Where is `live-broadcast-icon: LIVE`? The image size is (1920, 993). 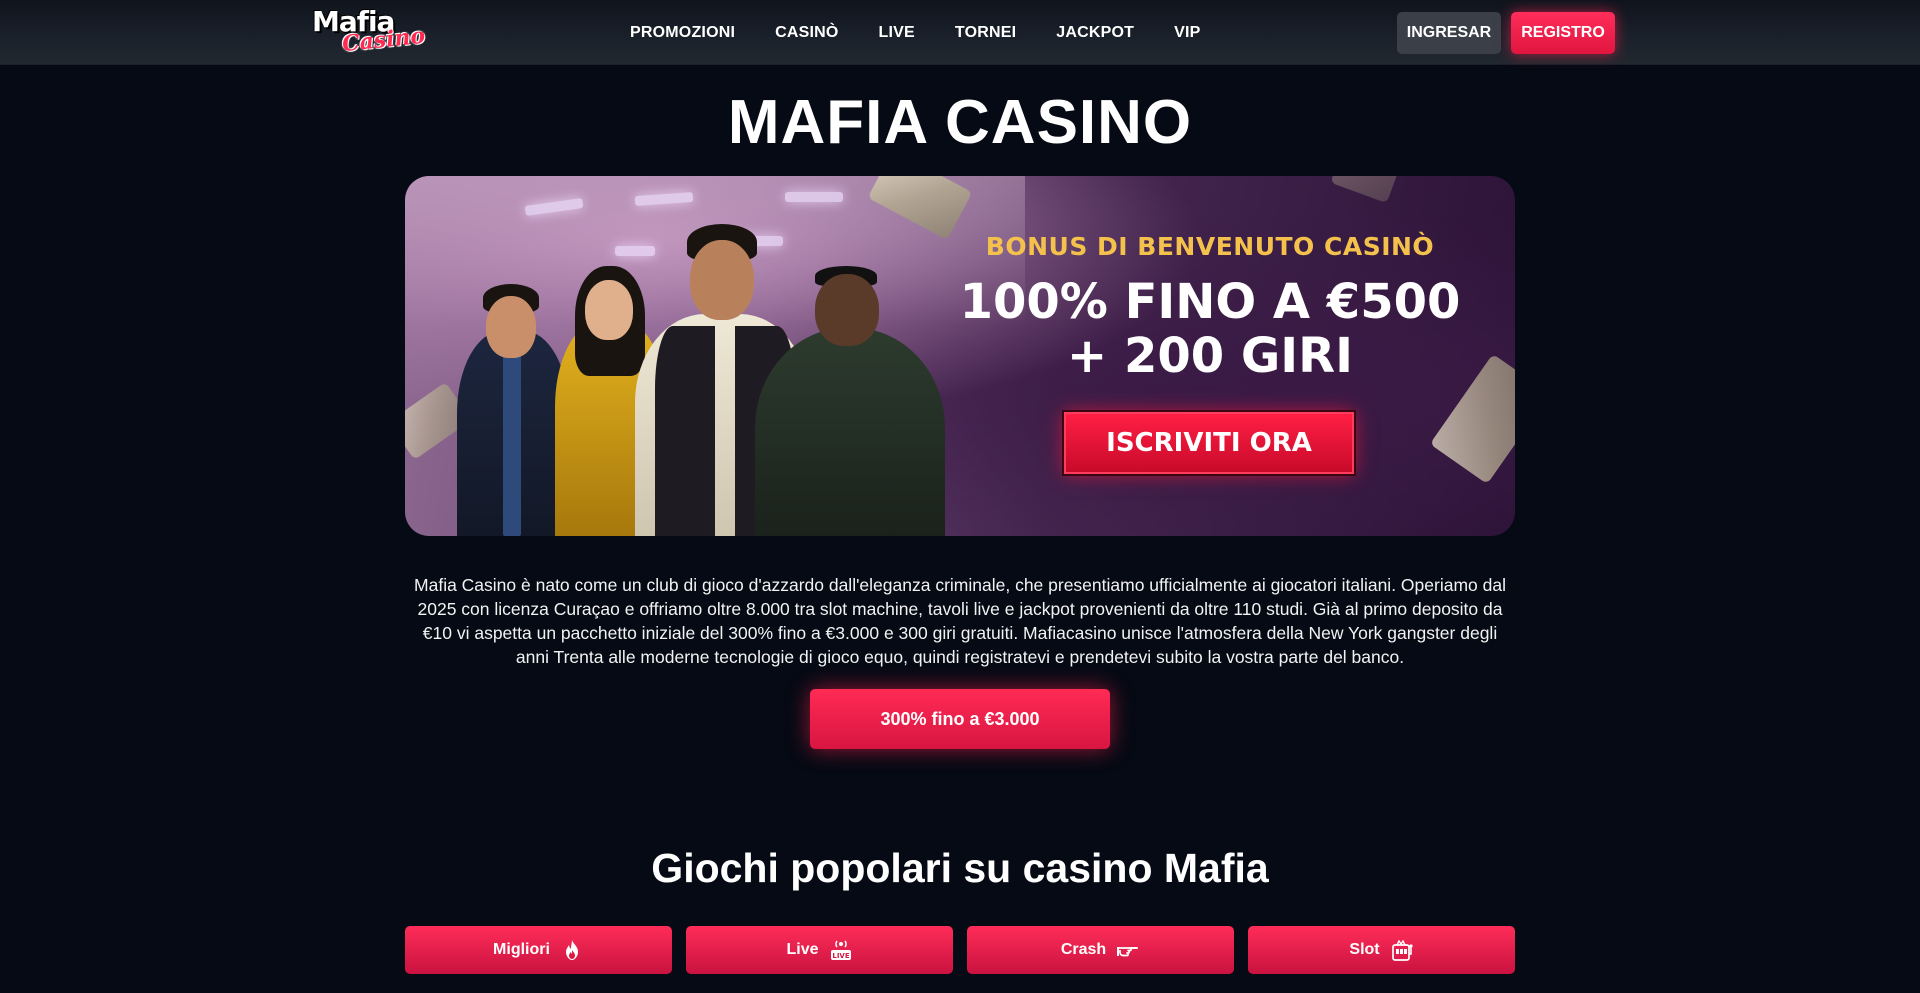 live-broadcast-icon: LIVE is located at coordinates (841, 950).